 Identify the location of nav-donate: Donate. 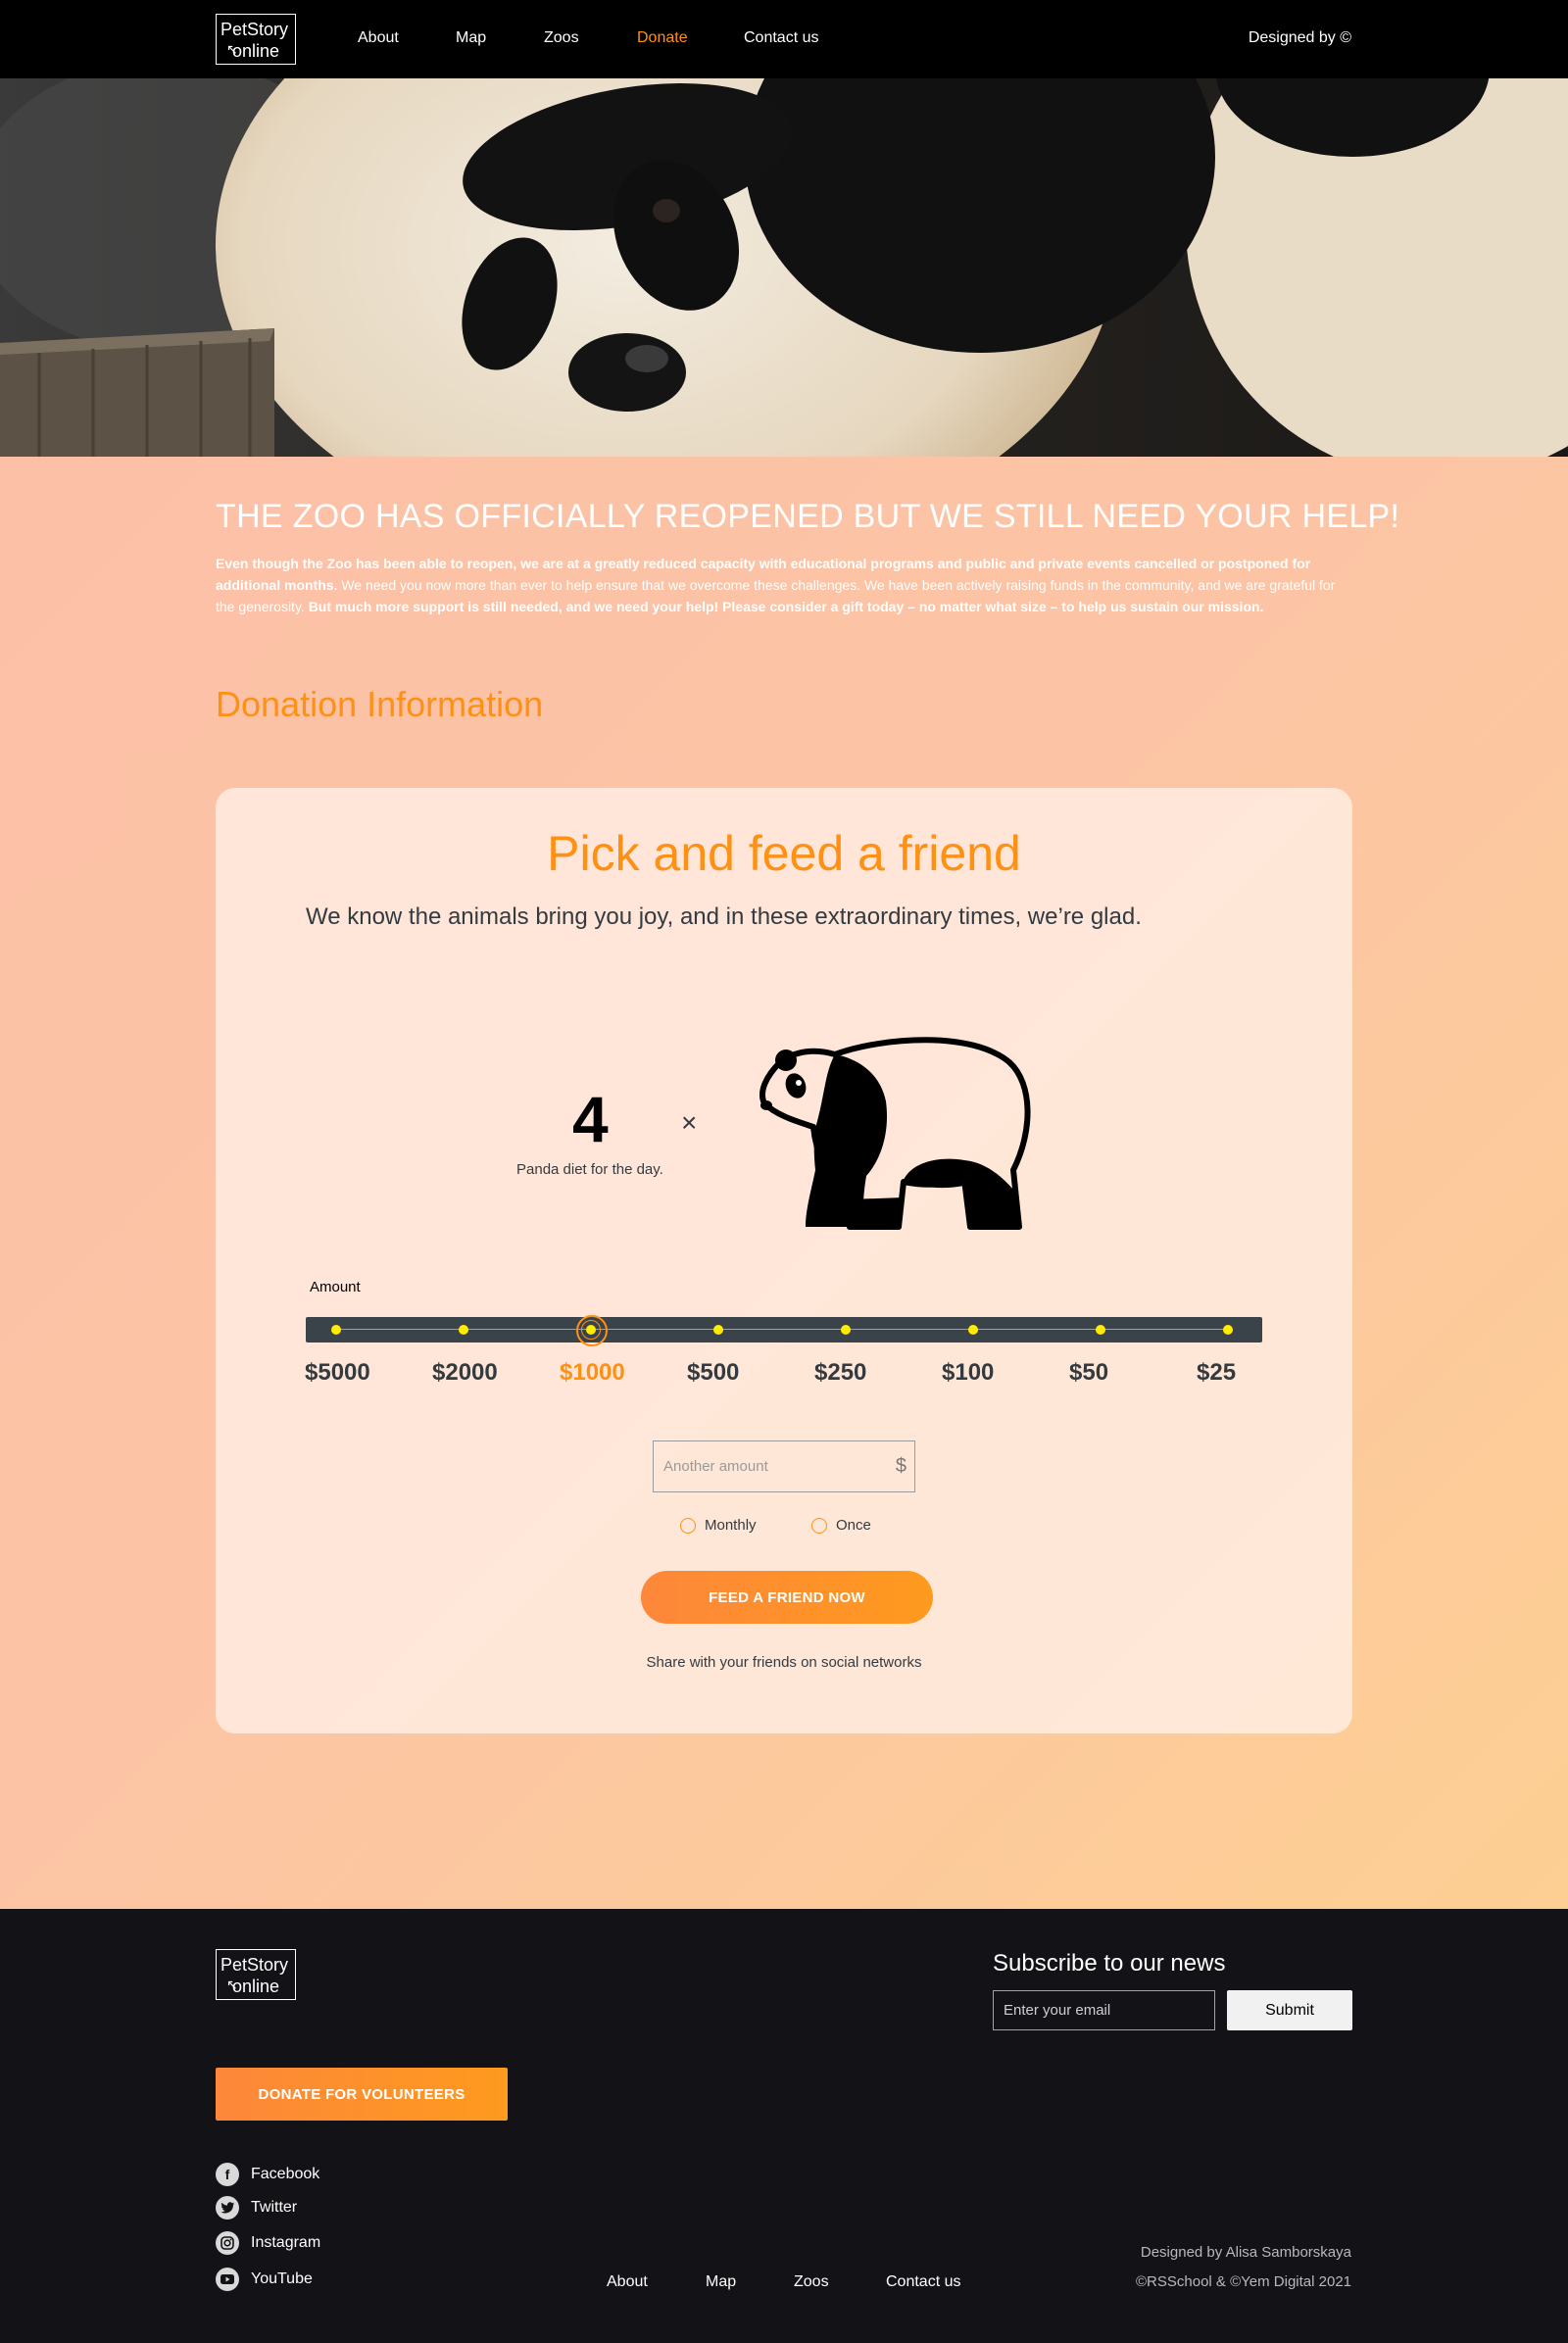
(662, 38).